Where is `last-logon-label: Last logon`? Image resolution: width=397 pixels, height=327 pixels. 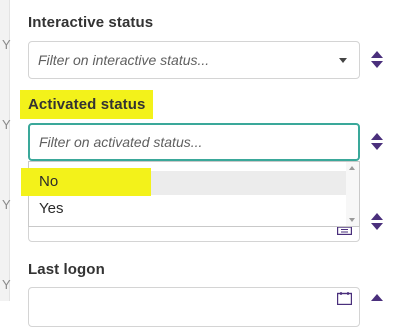 last-logon-label: Last logon is located at coordinates (66, 269).